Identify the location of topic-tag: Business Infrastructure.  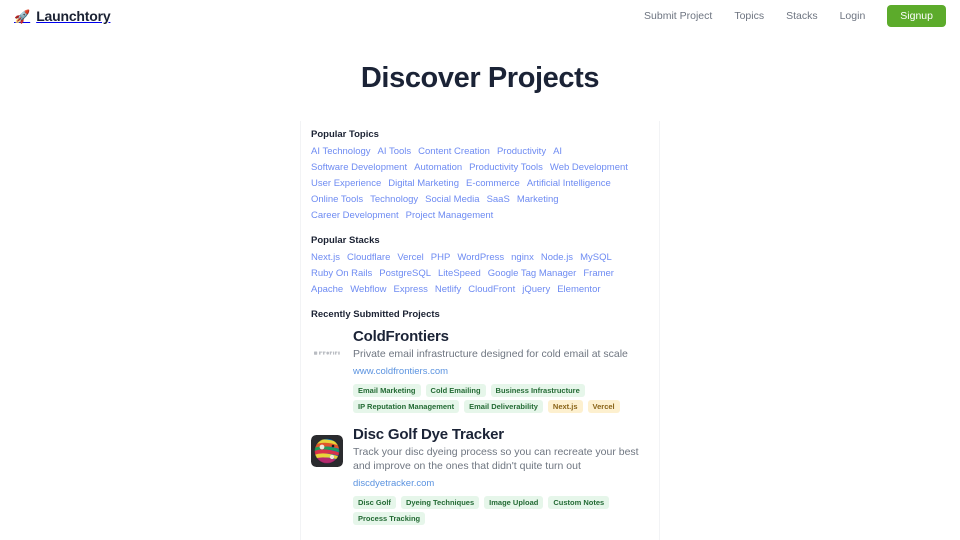
(537, 390).